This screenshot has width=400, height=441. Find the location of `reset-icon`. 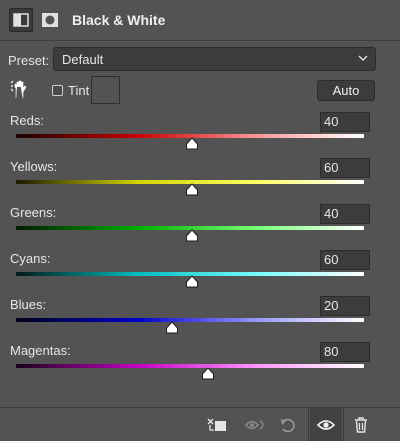

reset-icon is located at coordinates (288, 425).